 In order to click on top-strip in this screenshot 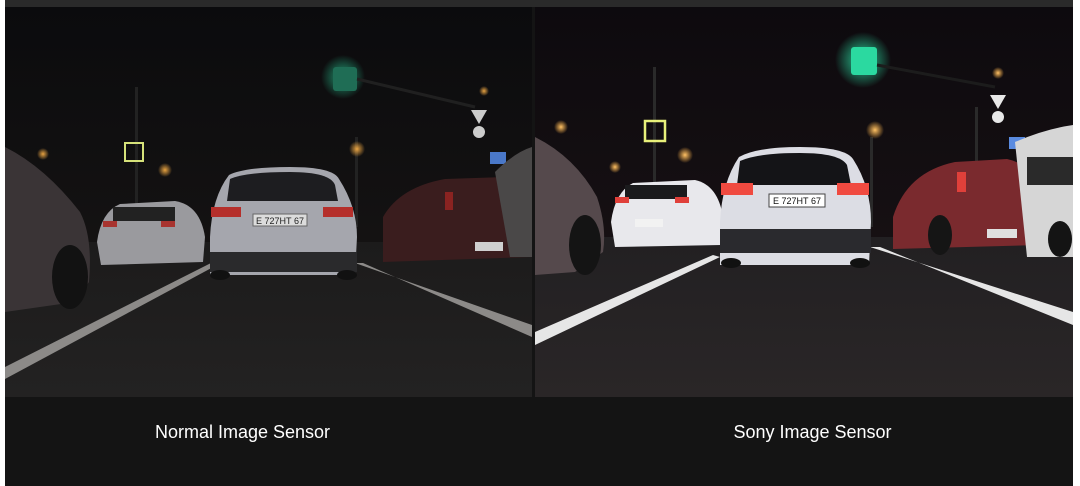, I will do `click(539, 3)`.